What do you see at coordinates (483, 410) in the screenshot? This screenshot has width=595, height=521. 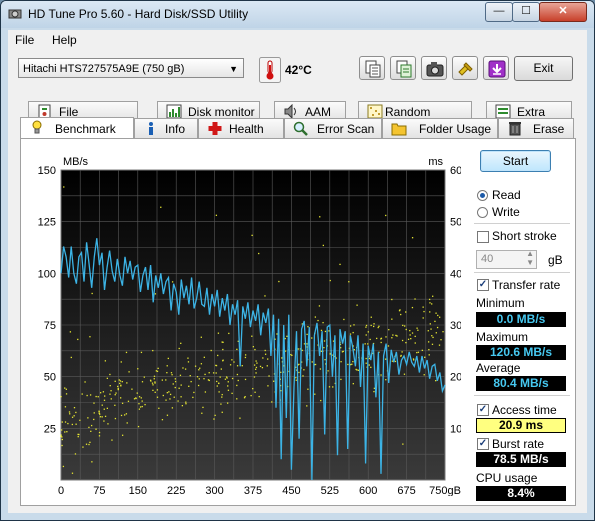 I see `access-time-checkbox: ✓` at bounding box center [483, 410].